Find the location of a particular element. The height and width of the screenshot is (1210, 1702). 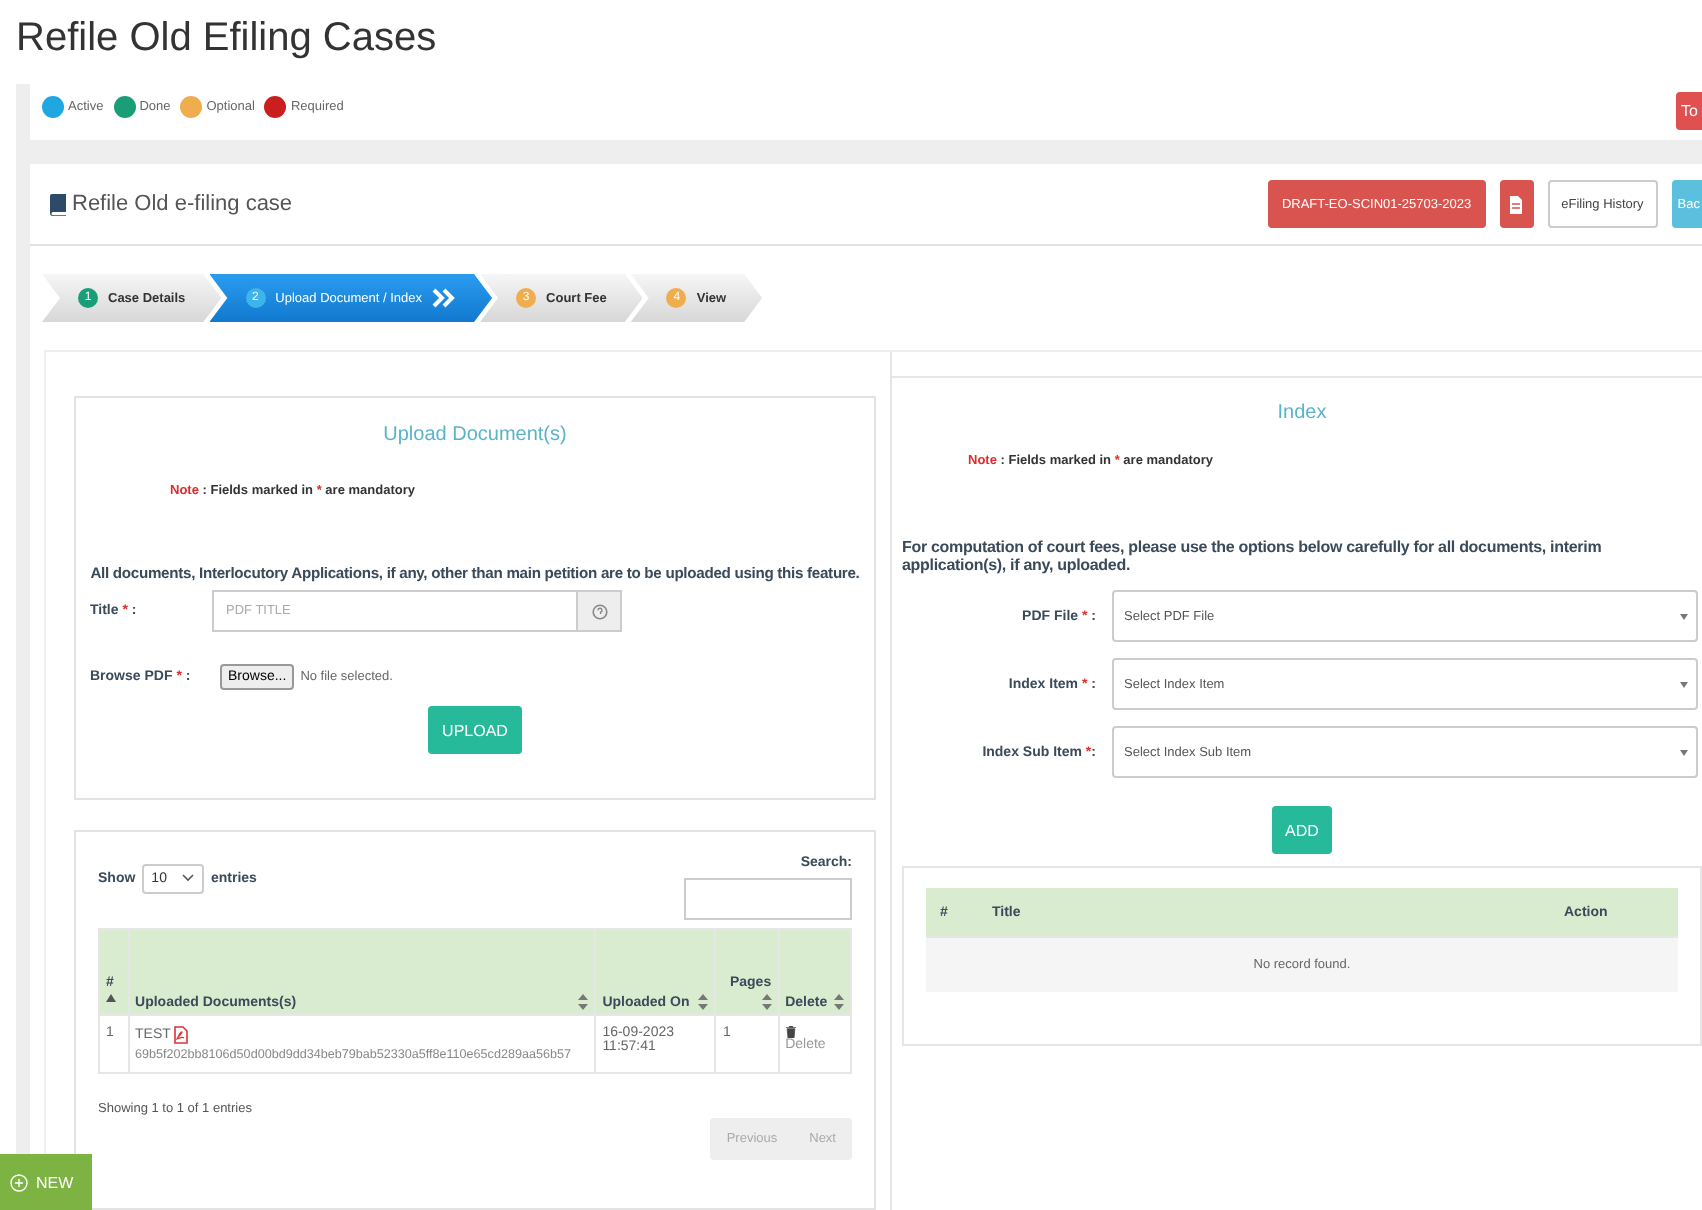

document-button is located at coordinates (1516, 204).